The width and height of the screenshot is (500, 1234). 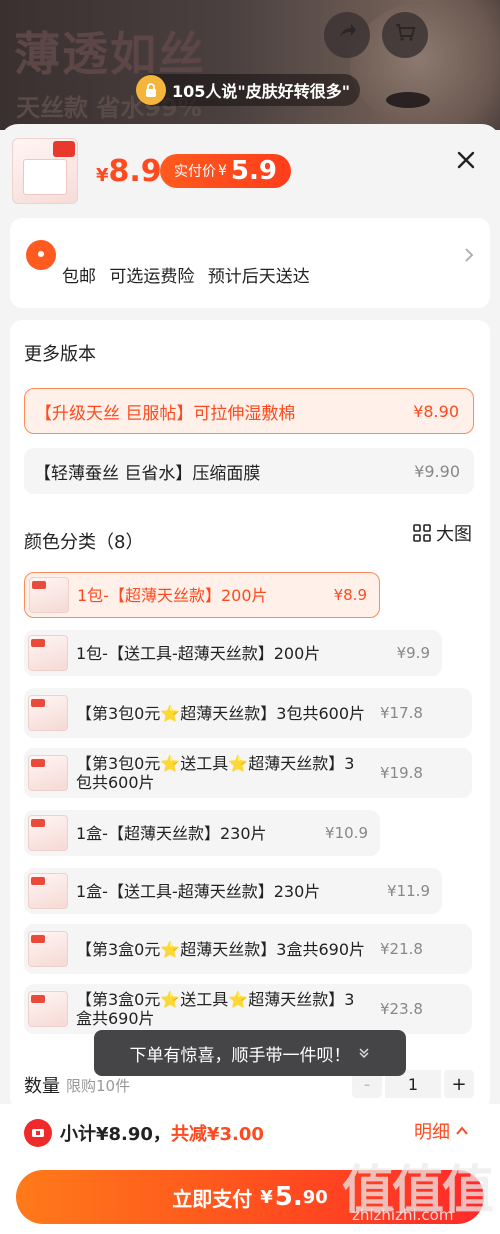 What do you see at coordinates (41, 255) in the screenshot?
I see `location-pin-icon` at bounding box center [41, 255].